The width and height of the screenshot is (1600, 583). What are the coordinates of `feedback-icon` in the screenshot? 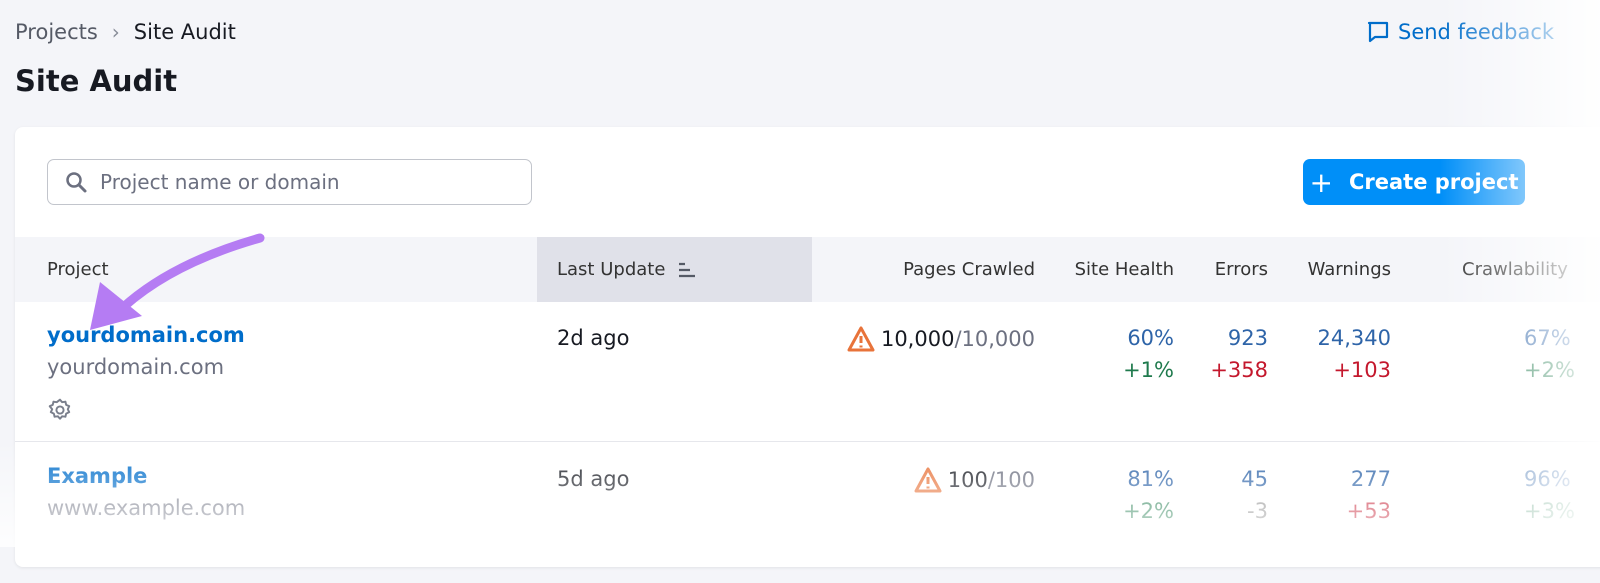 It's located at (1378, 32).